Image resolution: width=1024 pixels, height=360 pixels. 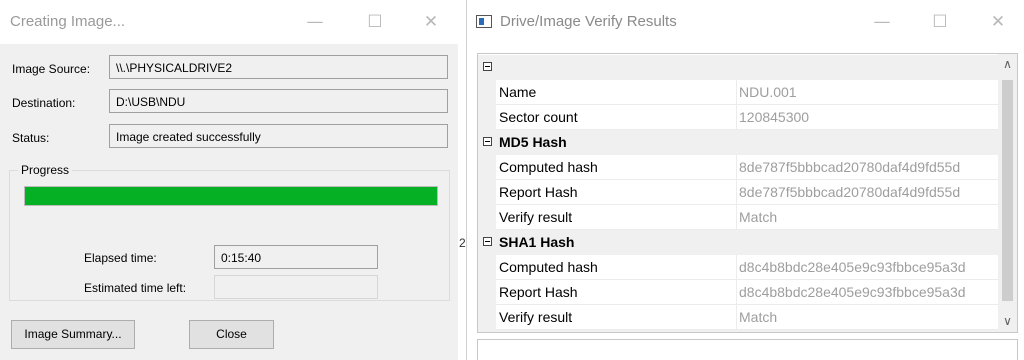 I want to click on image-source-label: Image Source:, so click(x=51, y=69).